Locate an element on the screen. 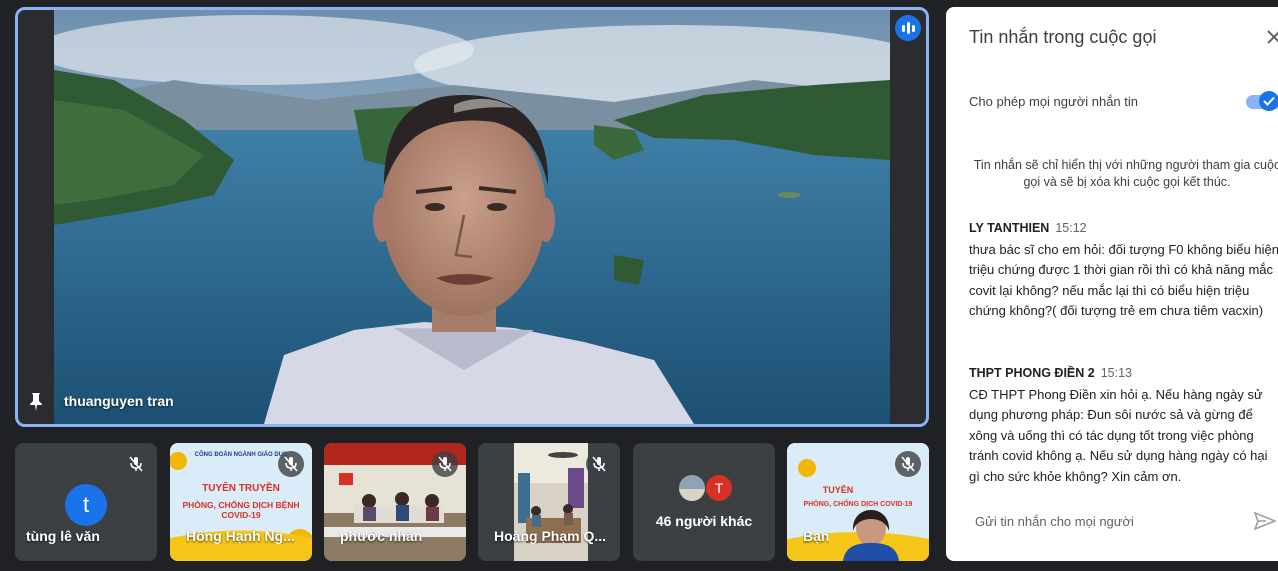  participant-name: phước nhàn is located at coordinates (381, 536).